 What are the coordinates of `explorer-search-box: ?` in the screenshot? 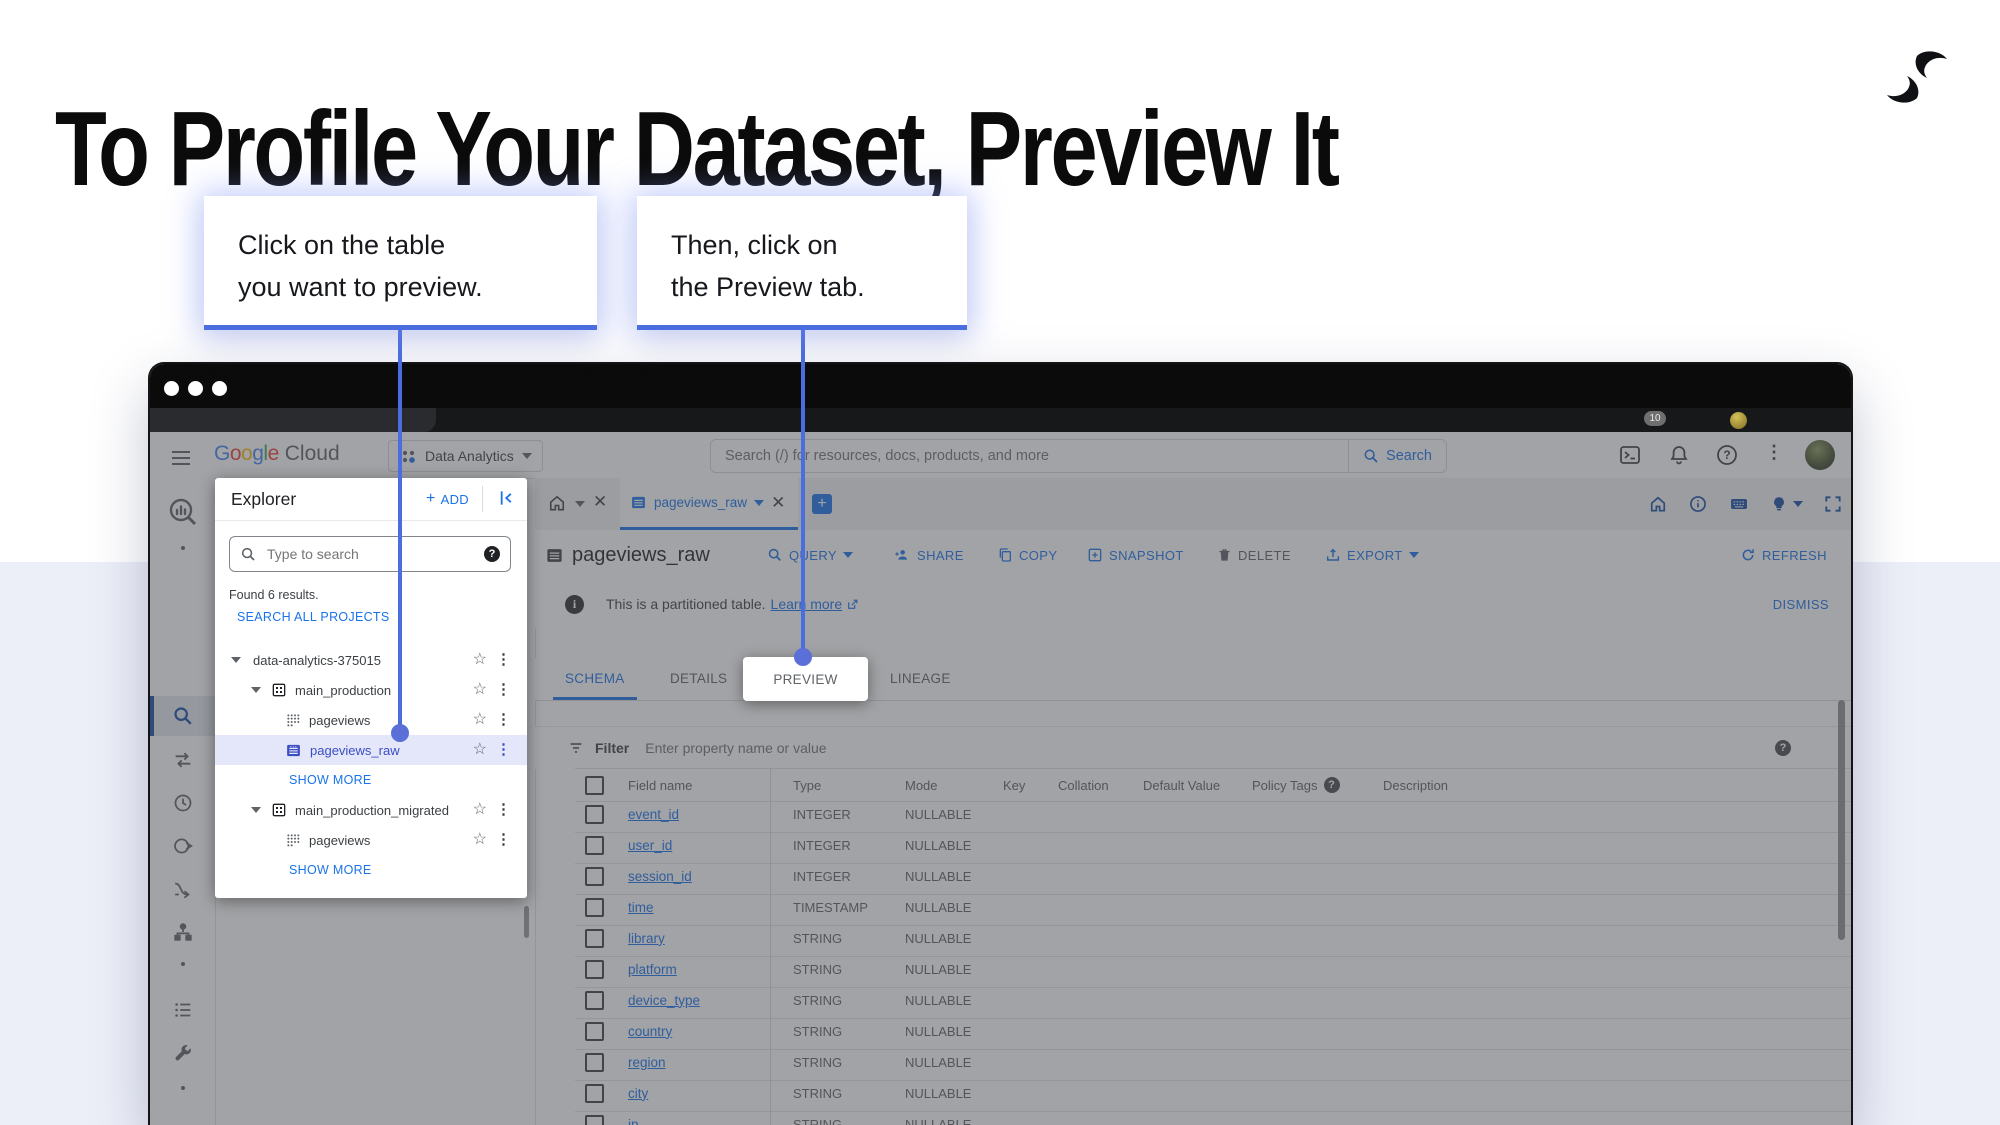 It's located at (370, 554).